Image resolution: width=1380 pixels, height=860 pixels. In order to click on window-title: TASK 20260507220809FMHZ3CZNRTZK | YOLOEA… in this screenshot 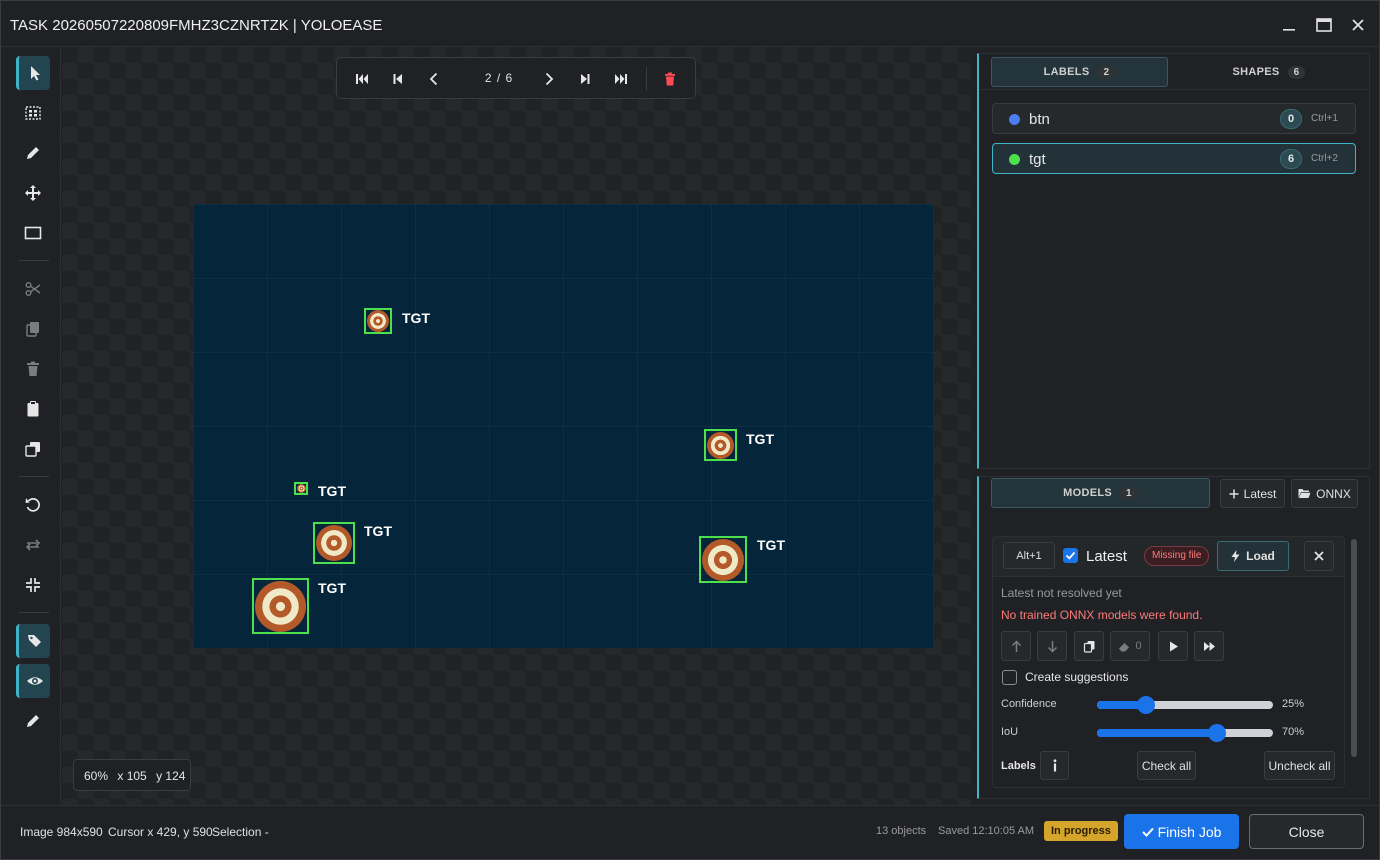, I will do `click(196, 25)`.